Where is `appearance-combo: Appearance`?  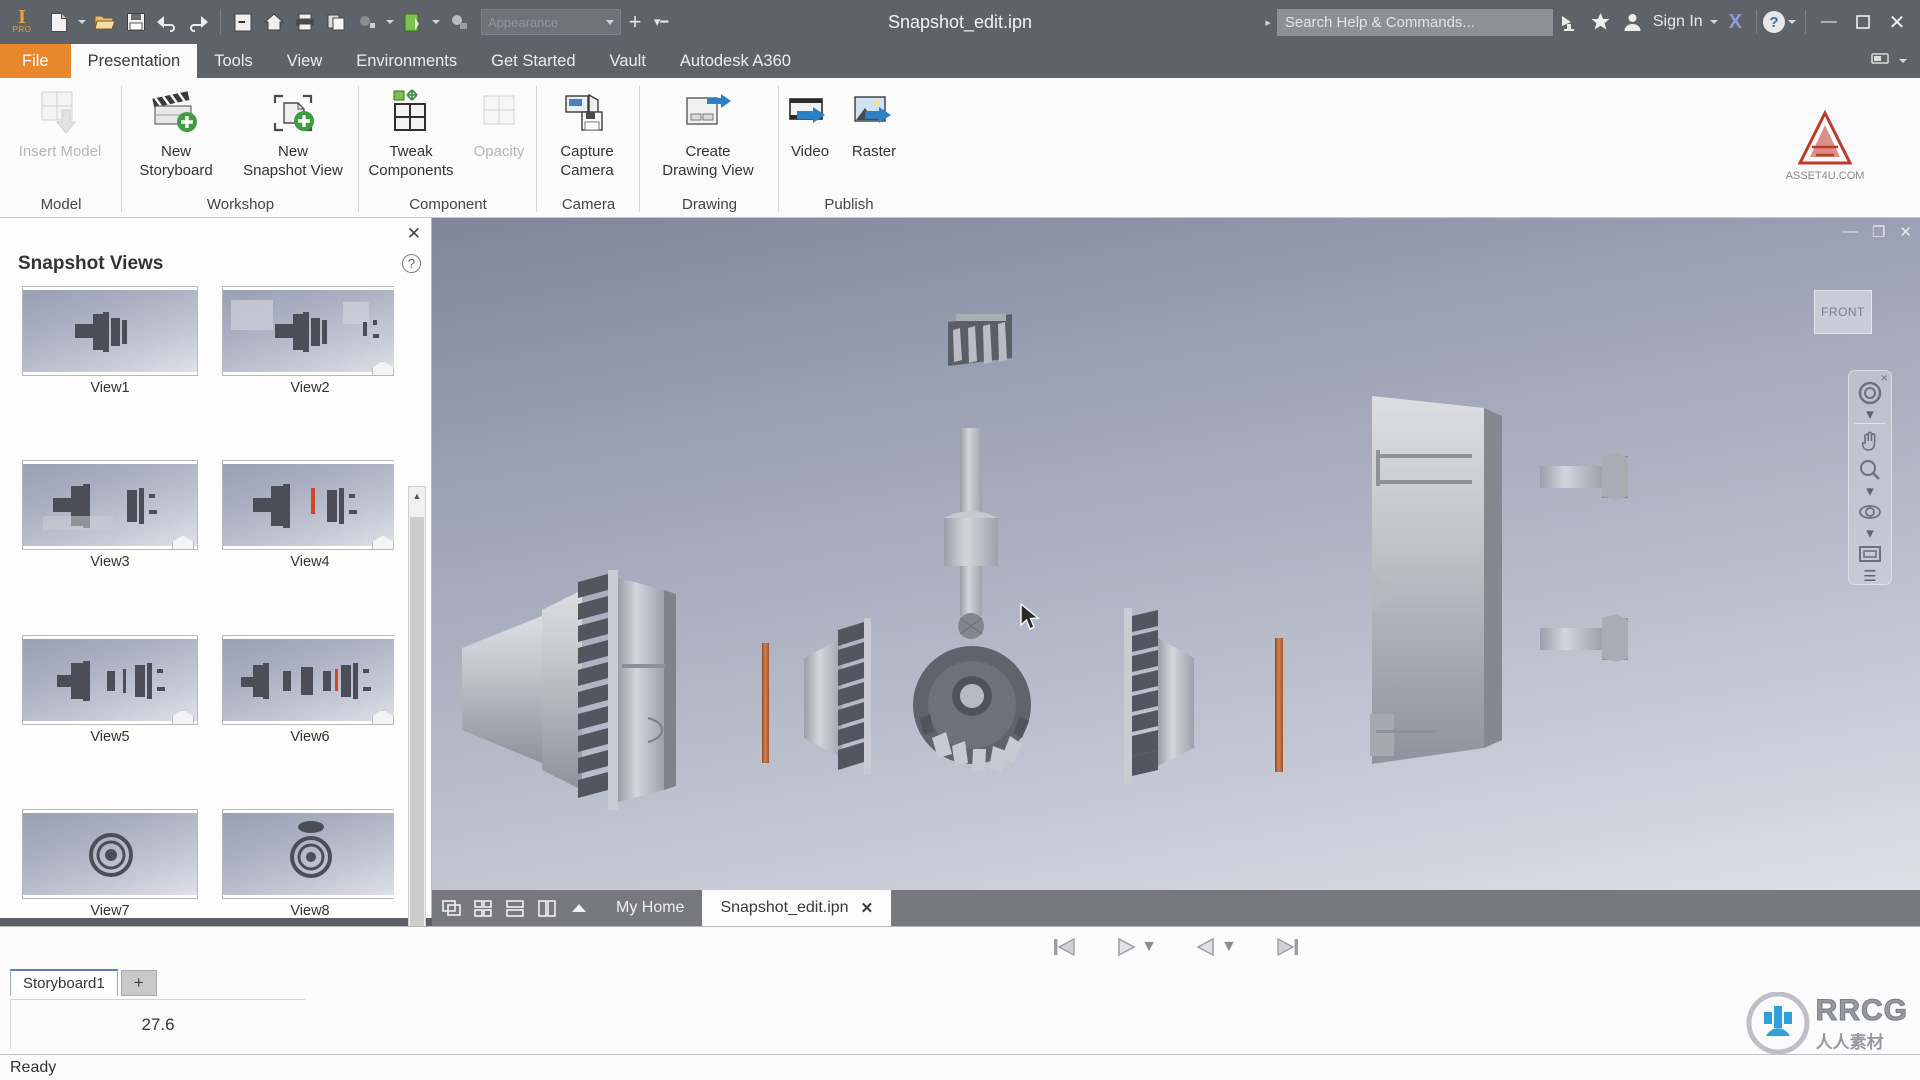 appearance-combo: Appearance is located at coordinates (551, 22).